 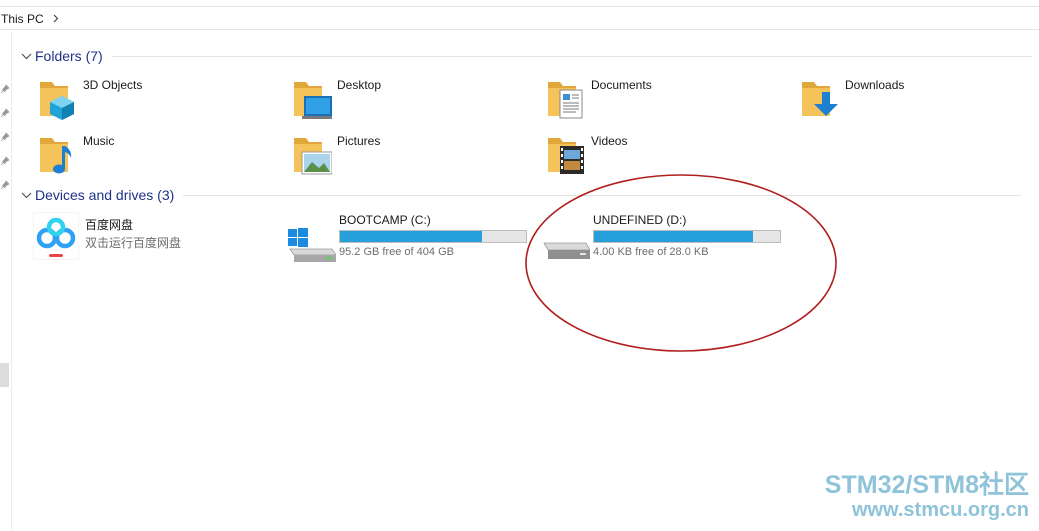 I want to click on nav-pane-scroll-thumb, so click(x=4, y=375).